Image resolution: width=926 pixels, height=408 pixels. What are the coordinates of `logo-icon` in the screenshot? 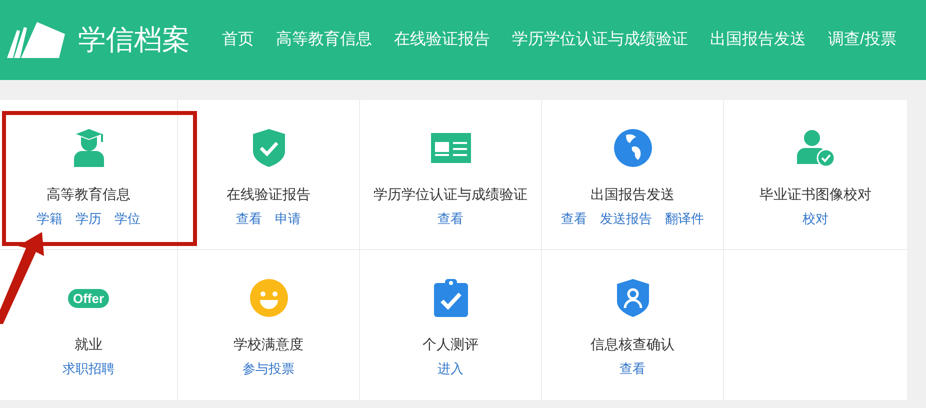 It's located at (36, 40).